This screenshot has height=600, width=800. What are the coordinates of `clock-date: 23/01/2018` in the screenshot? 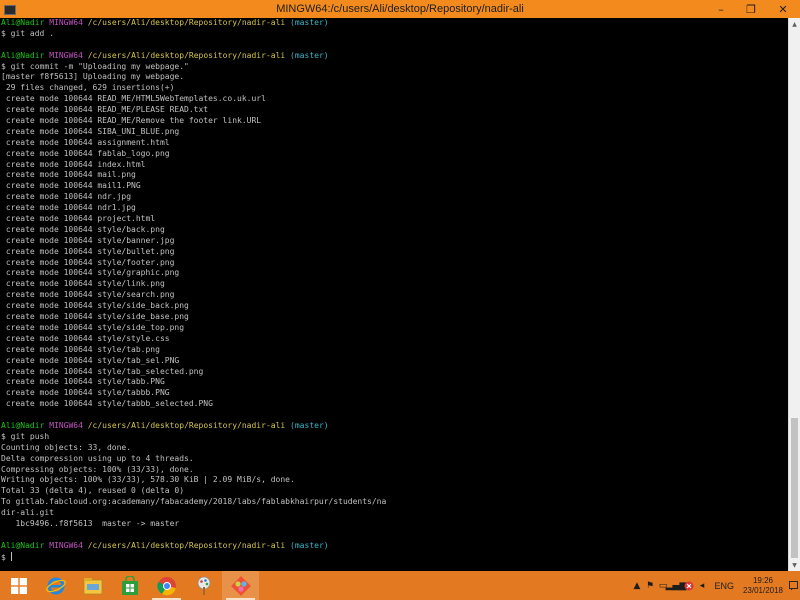 It's located at (763, 590).